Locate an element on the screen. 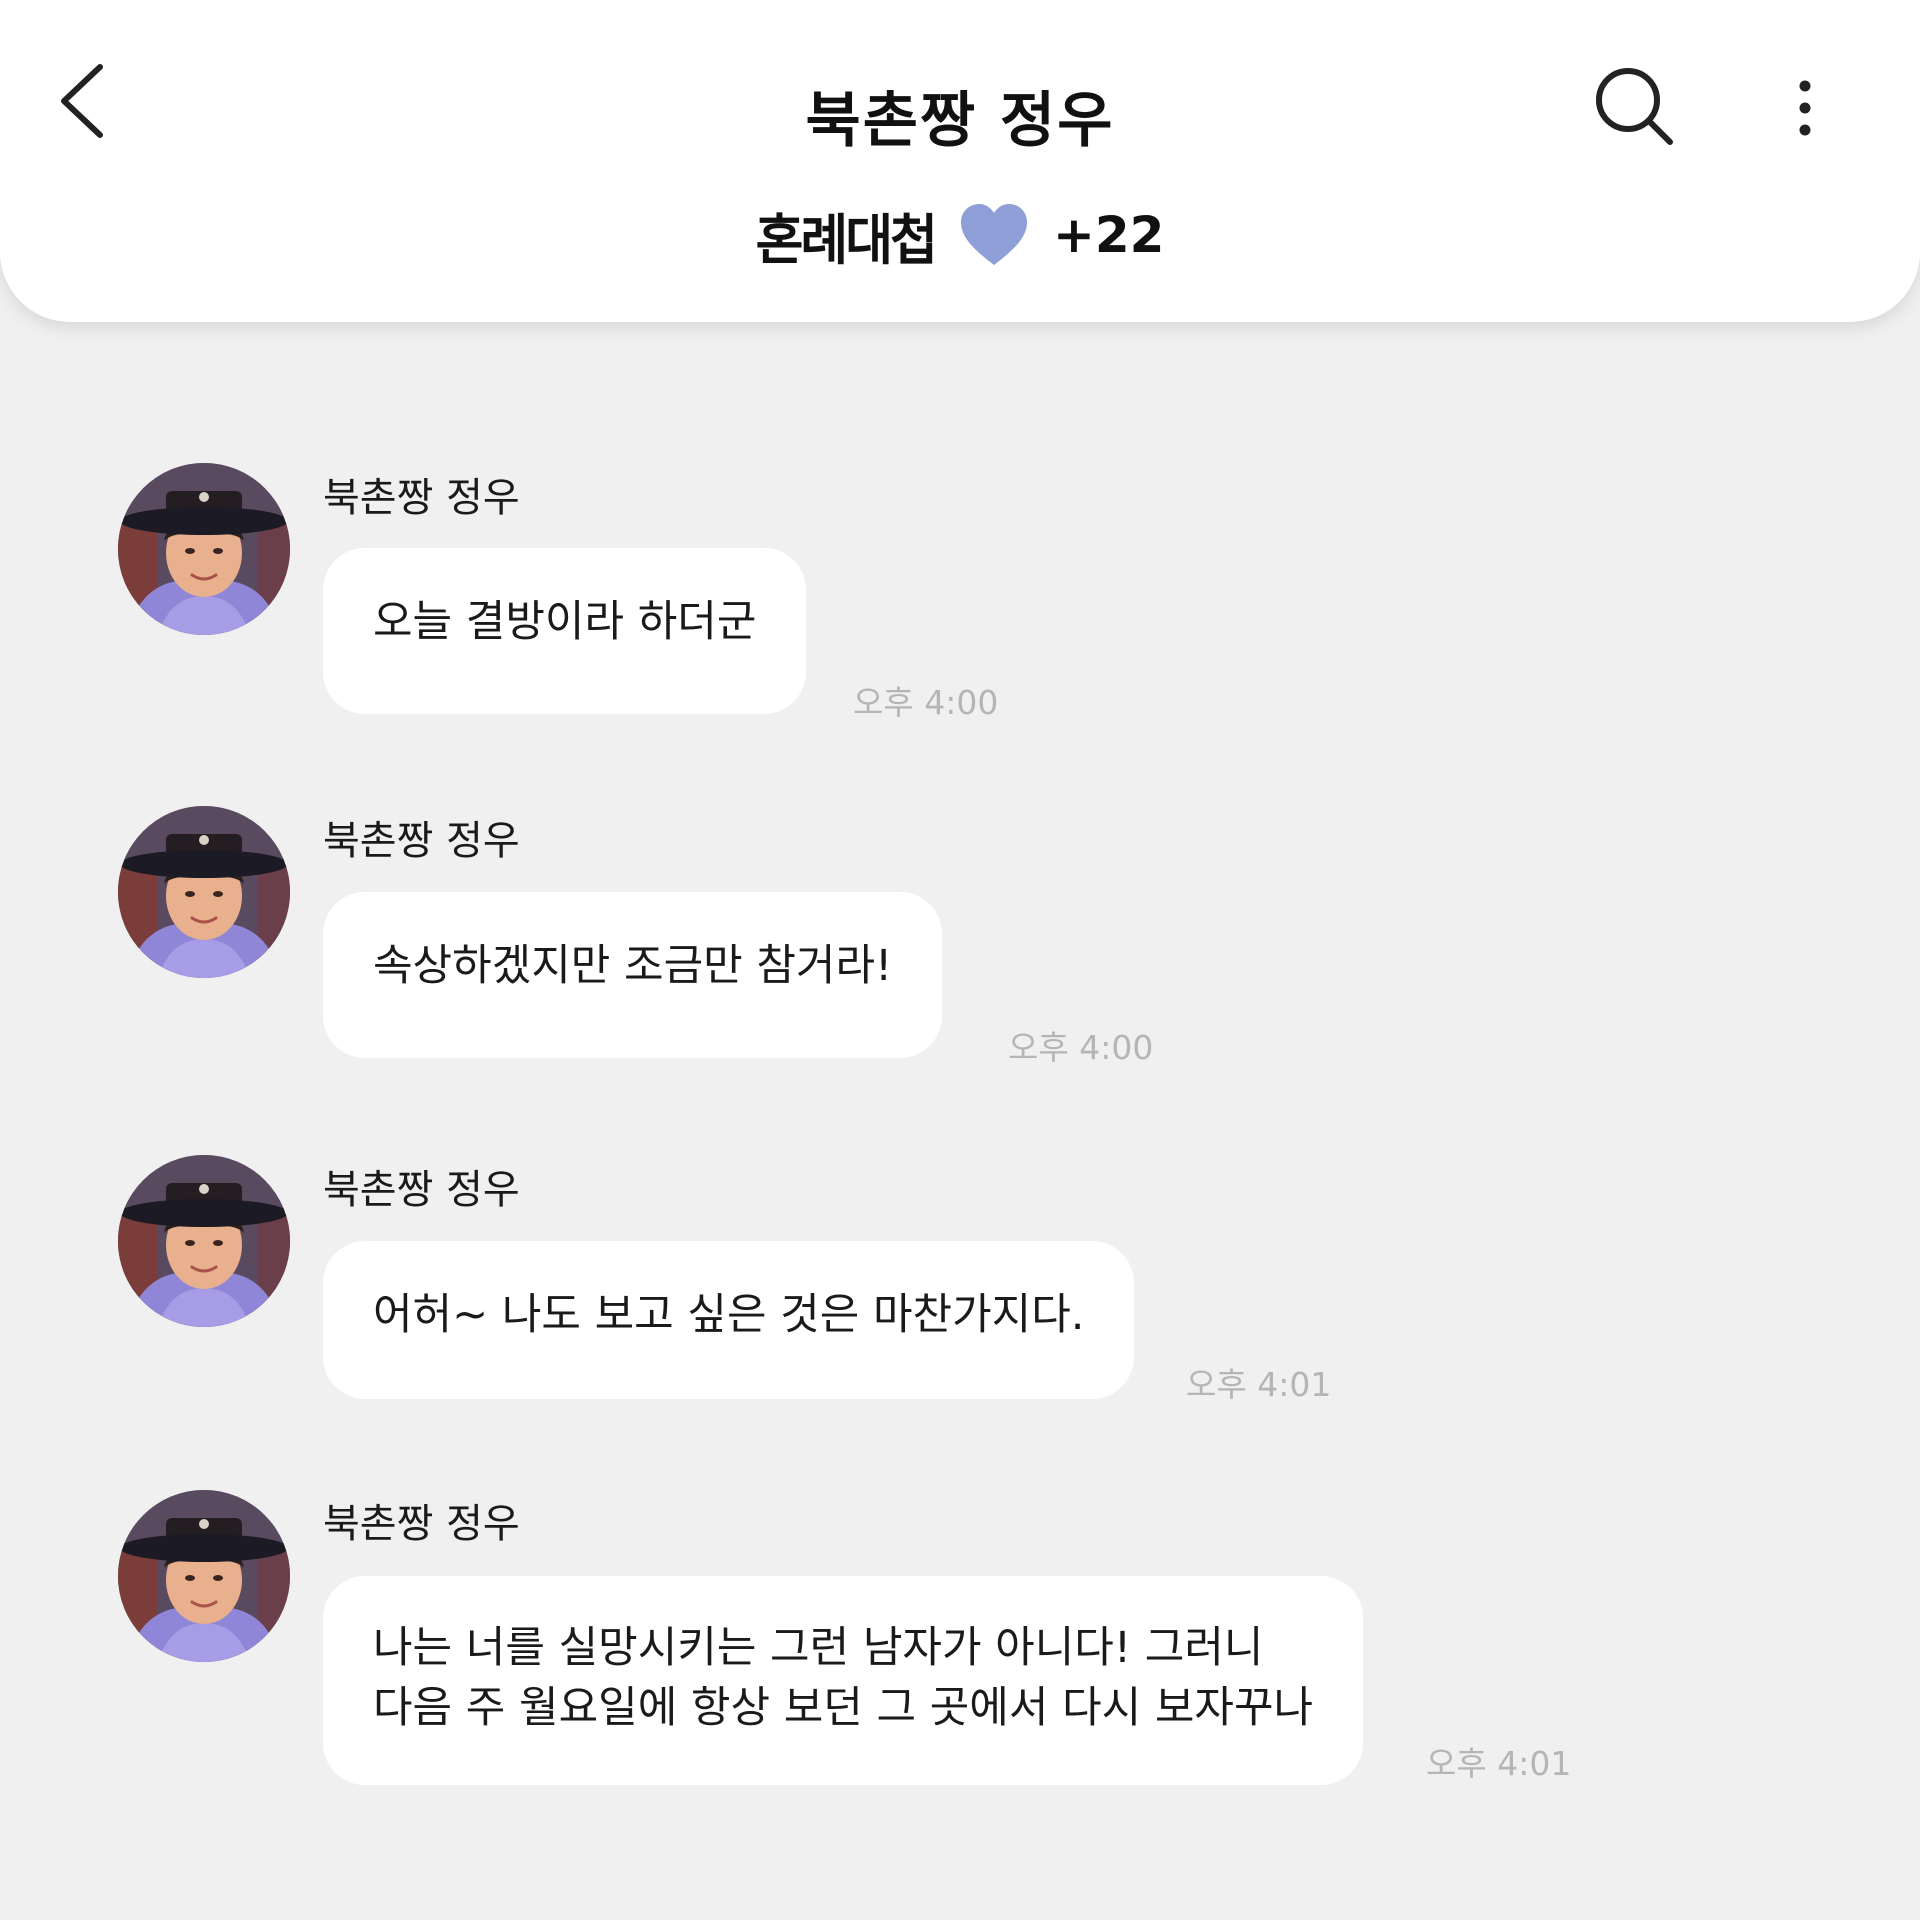 The height and width of the screenshot is (1920, 1920). search-button is located at coordinates (1635, 107).